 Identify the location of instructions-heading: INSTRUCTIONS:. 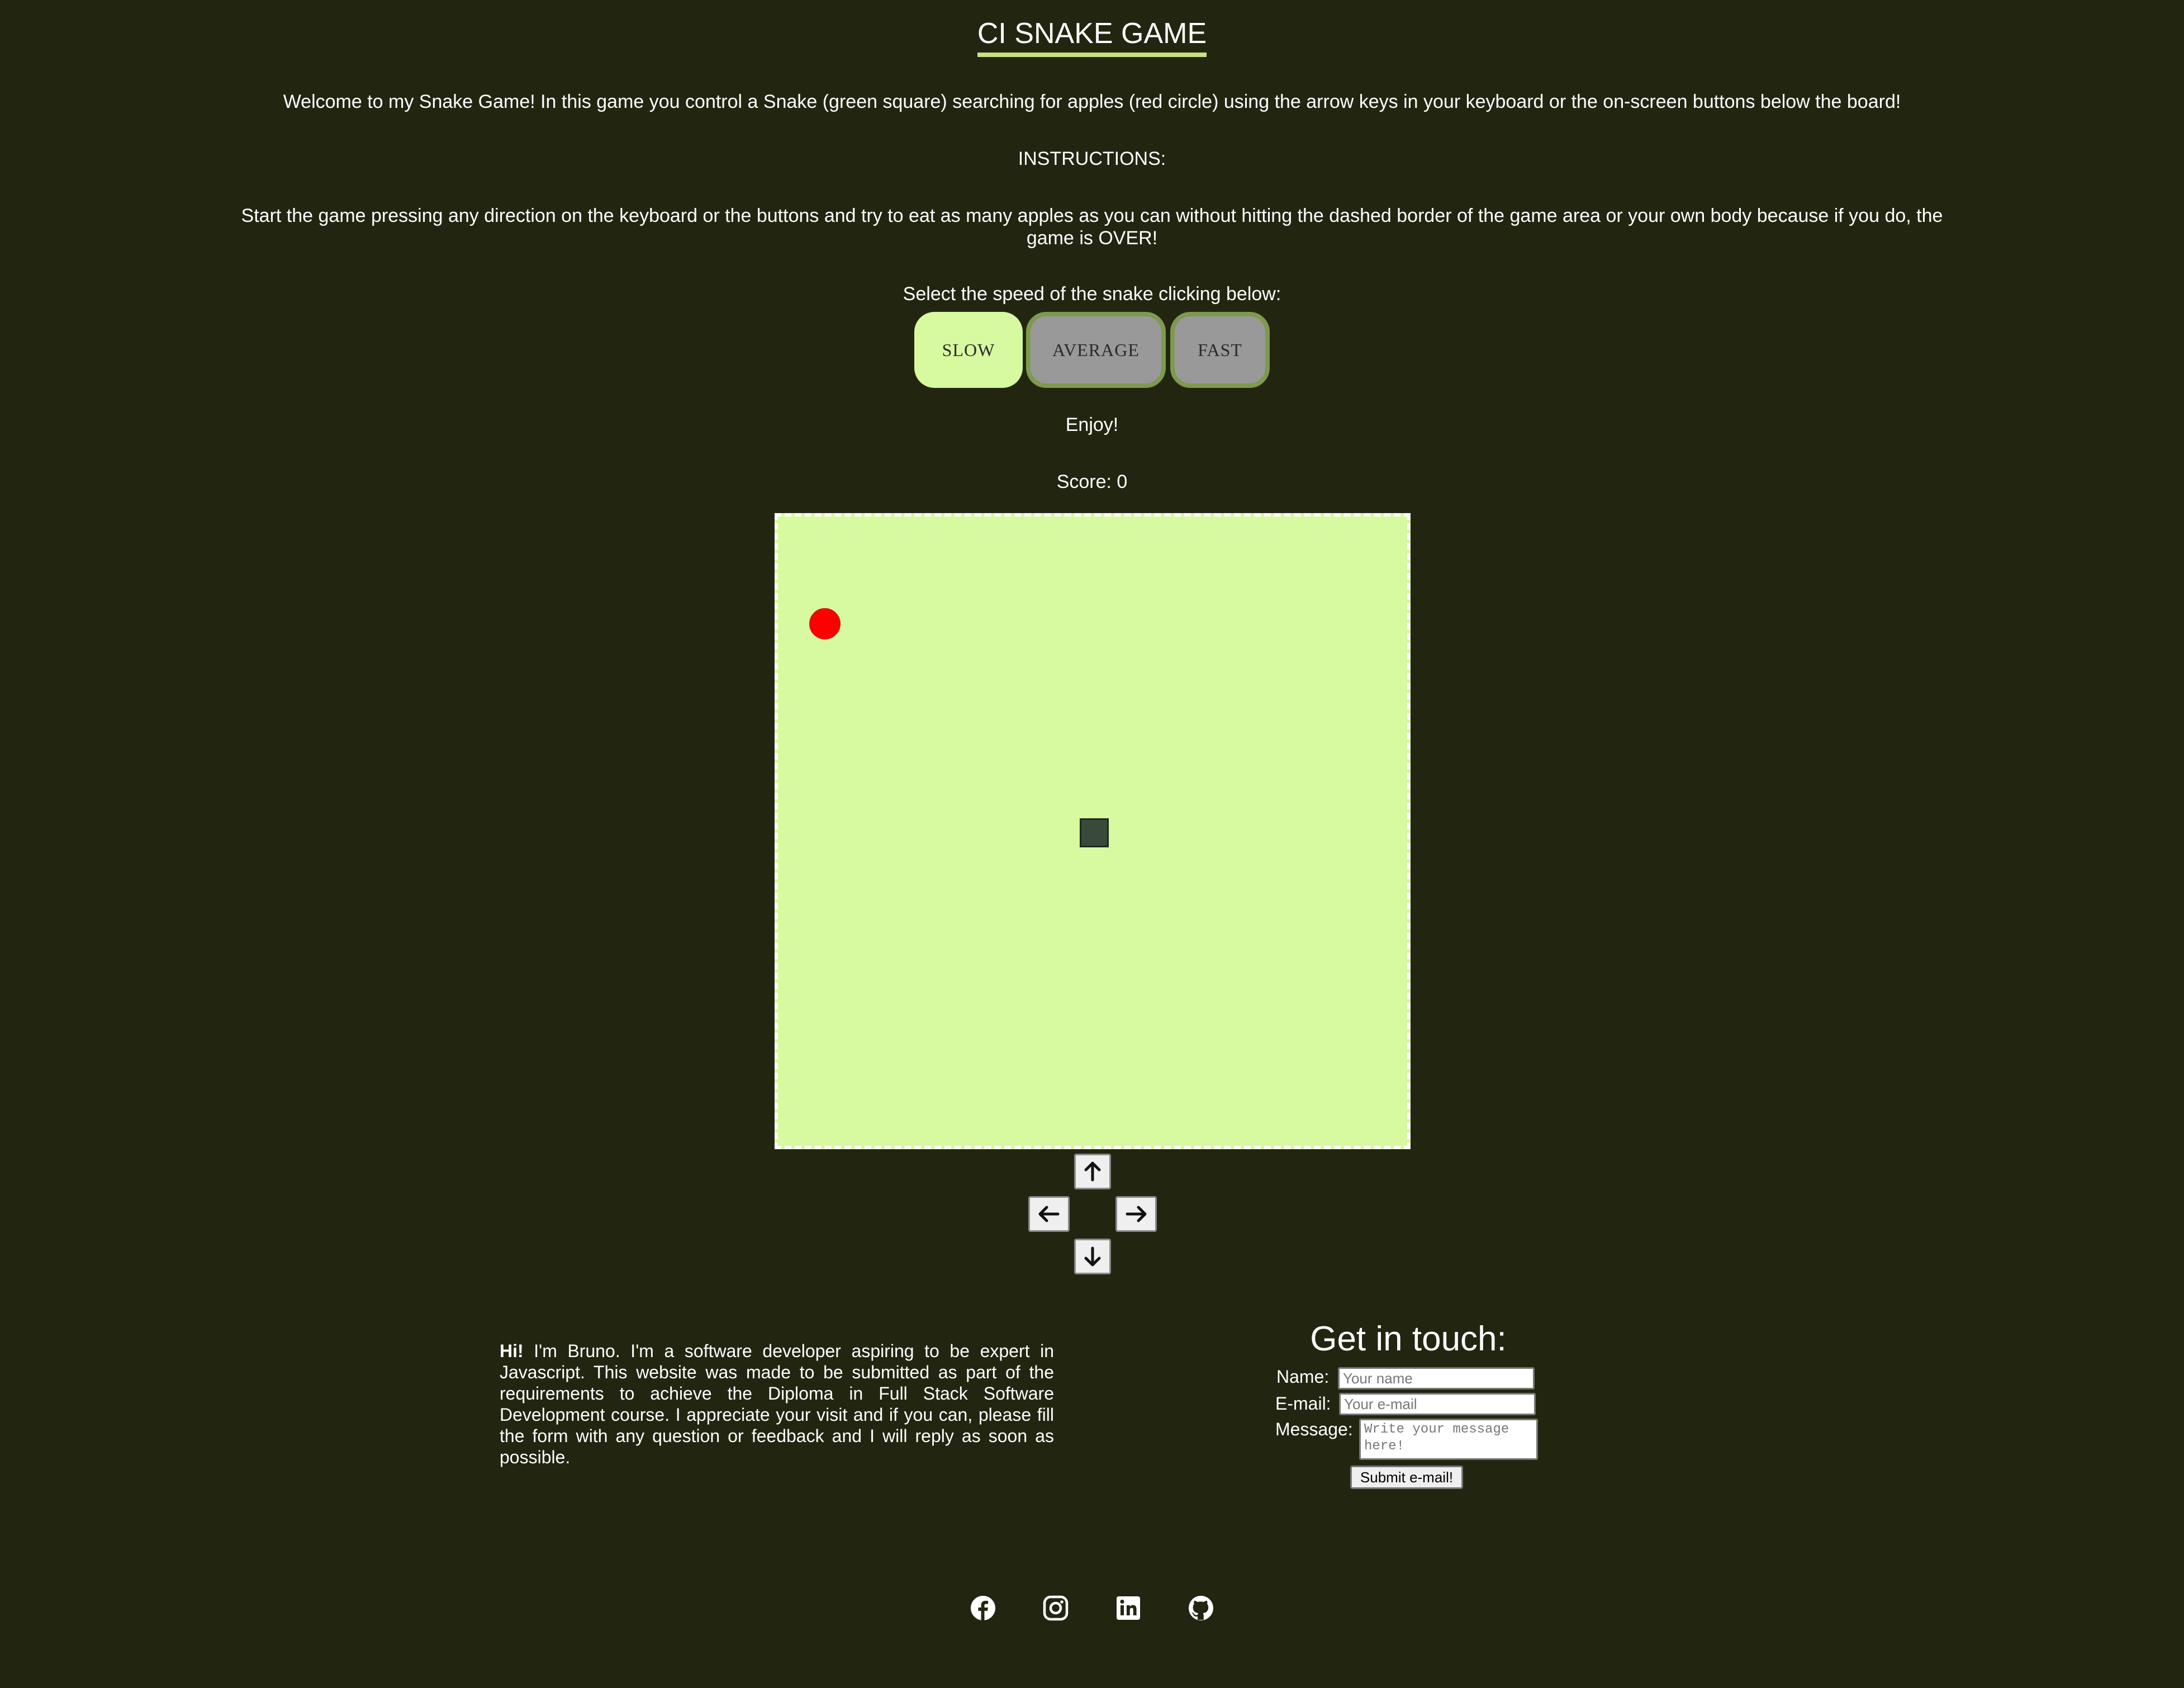
(1092, 158).